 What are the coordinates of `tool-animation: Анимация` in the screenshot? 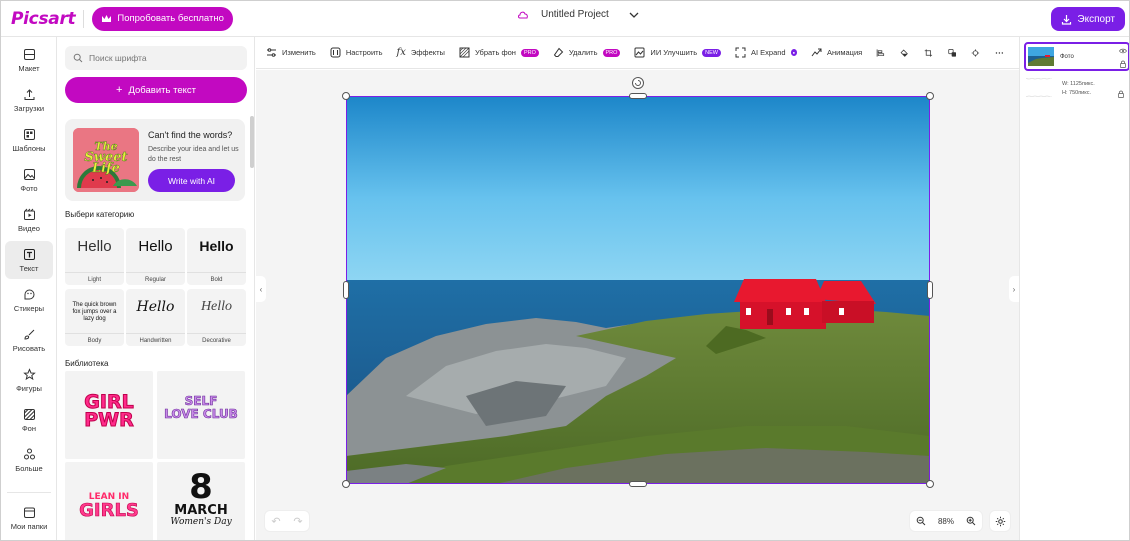 It's located at (836, 52).